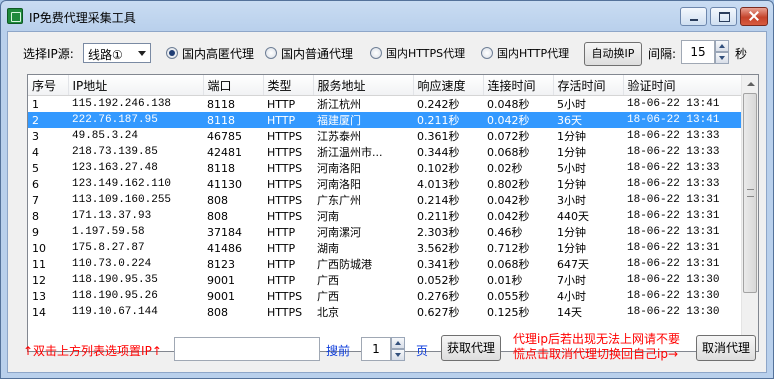  What do you see at coordinates (108, 232) in the screenshot?
I see `table-cell: 1.197.59.58` at bounding box center [108, 232].